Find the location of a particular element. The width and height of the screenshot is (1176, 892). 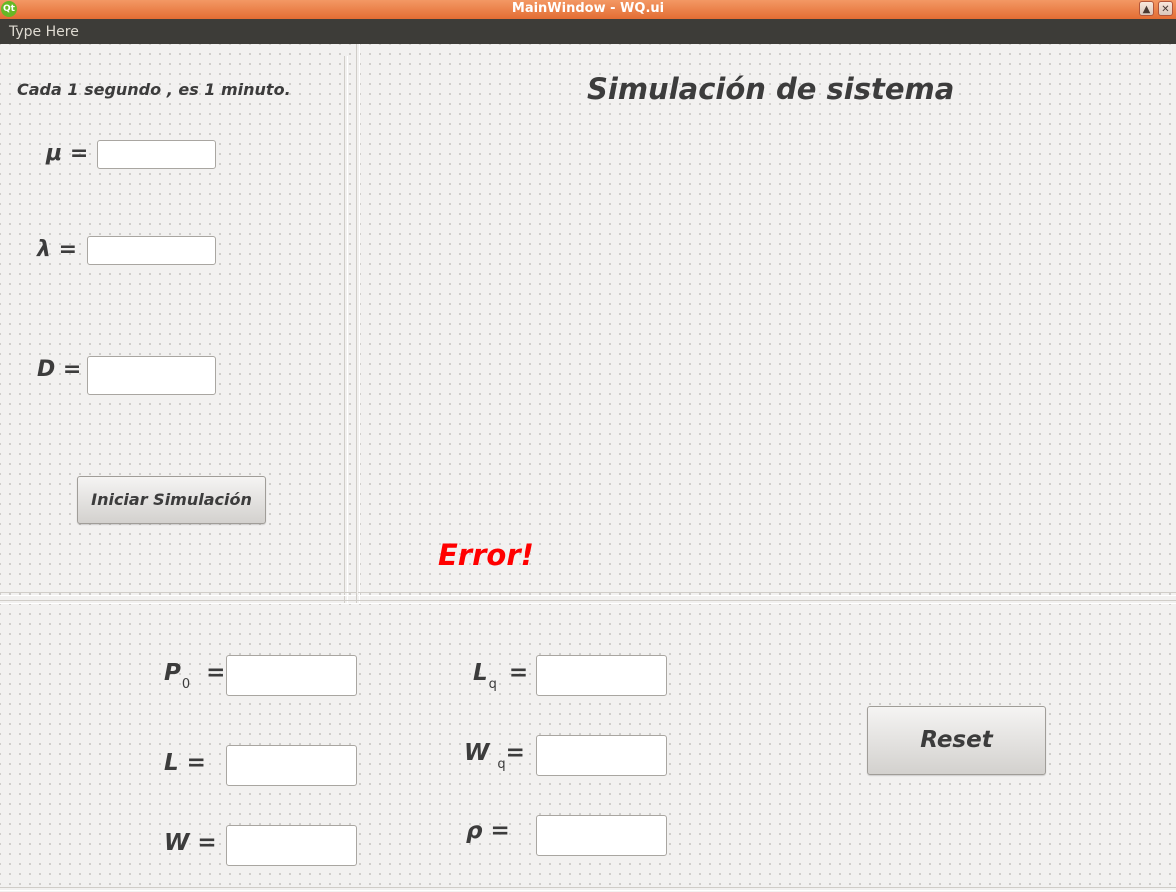

w-label: W = is located at coordinates (190, 843).